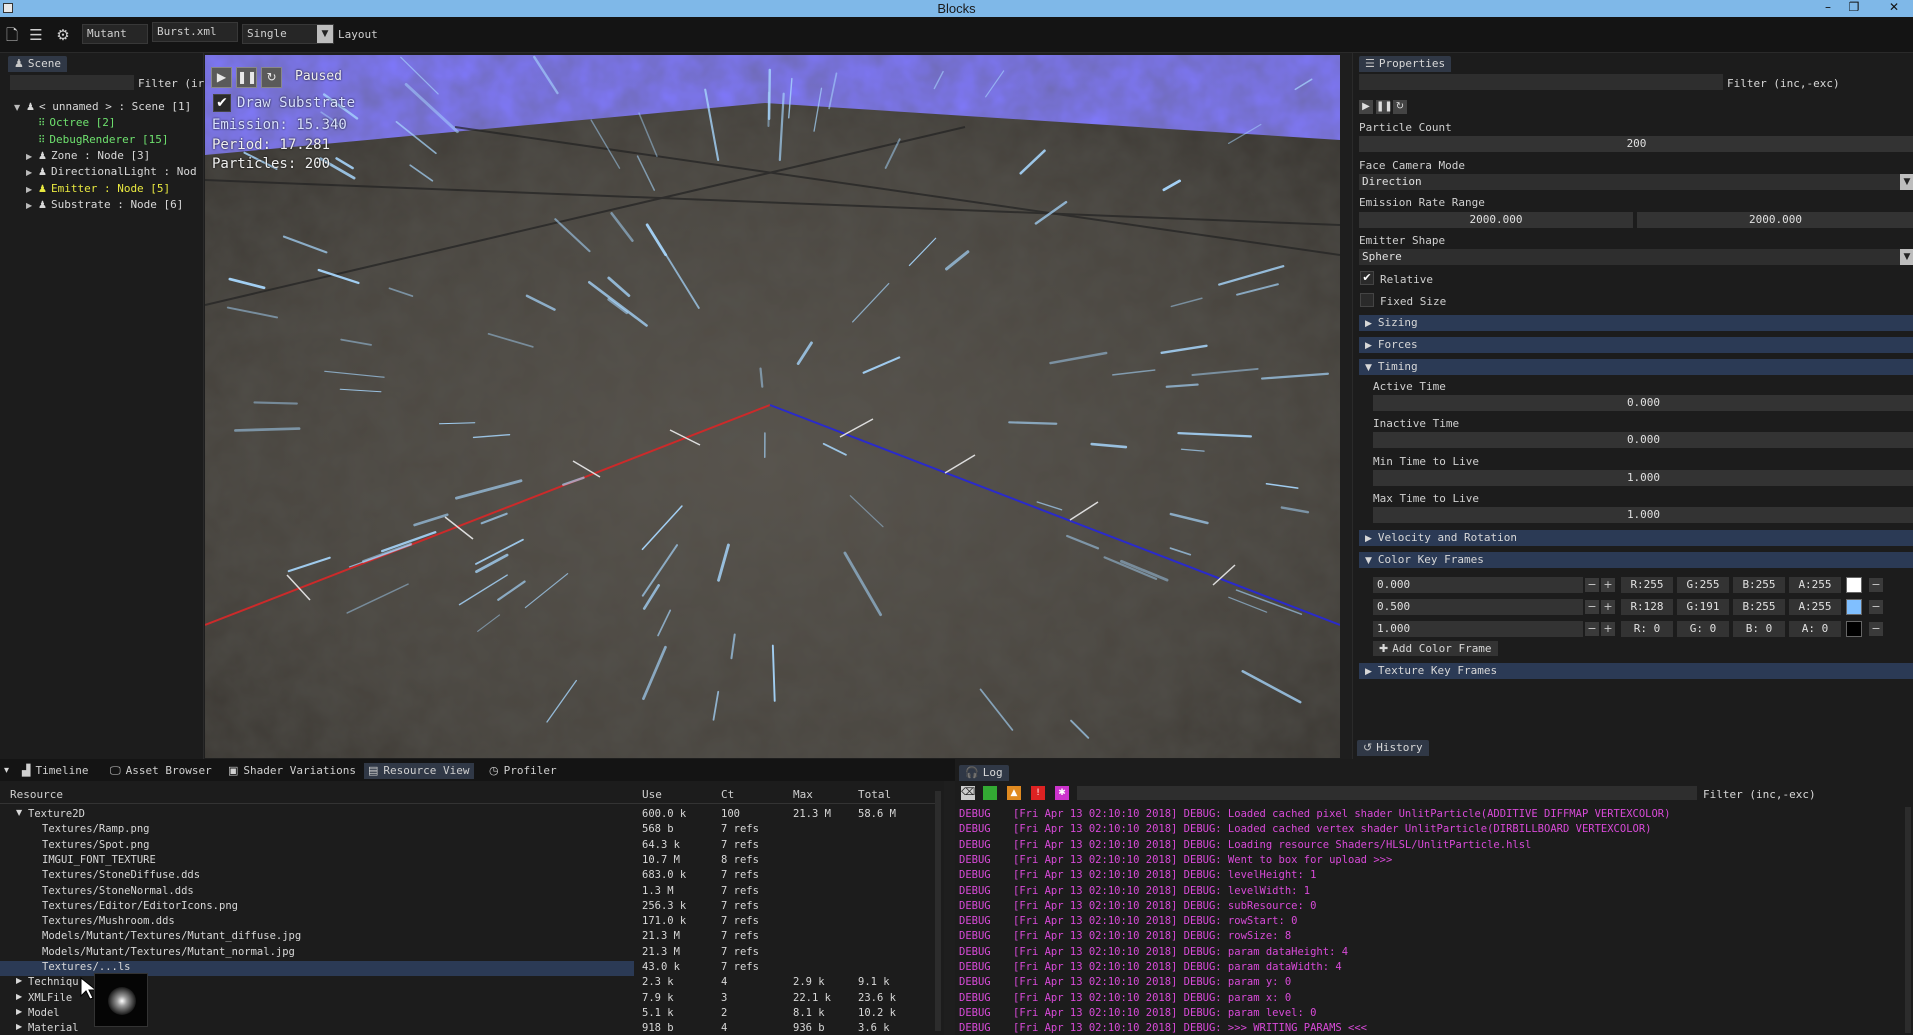 This screenshot has height=1035, width=1913. I want to click on emitter-play-button: ▶, so click(1366, 107).